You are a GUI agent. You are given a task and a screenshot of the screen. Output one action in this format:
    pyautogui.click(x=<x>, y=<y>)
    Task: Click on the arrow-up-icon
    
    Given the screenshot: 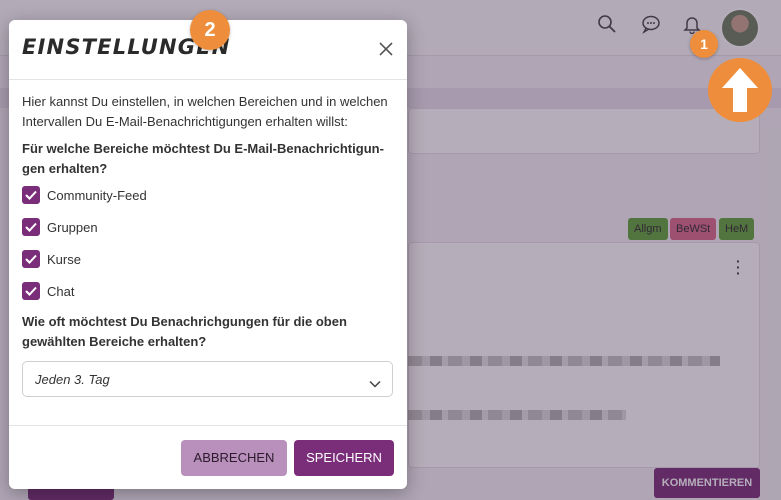 What is the action you would take?
    pyautogui.click(x=740, y=90)
    